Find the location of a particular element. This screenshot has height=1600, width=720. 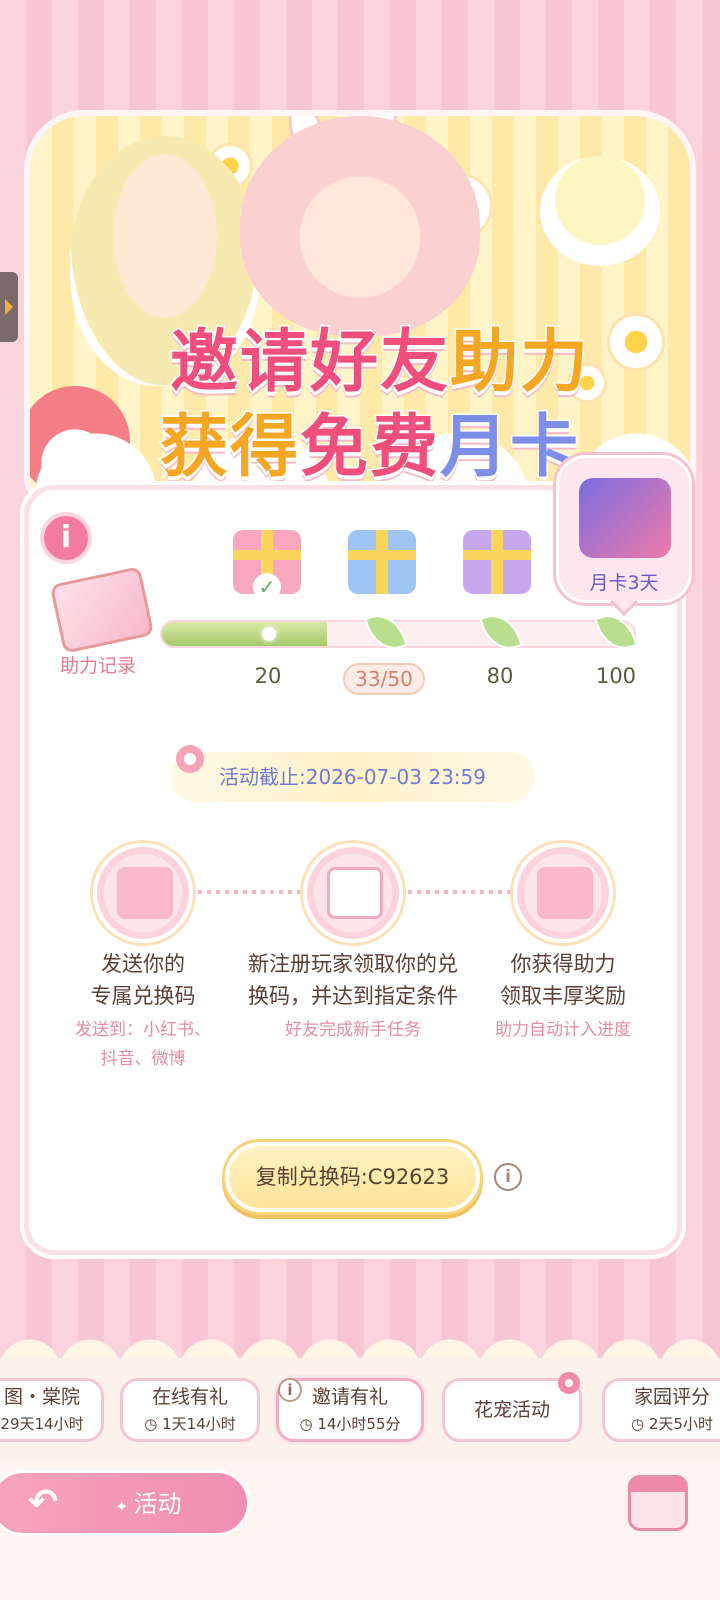

tab-title: 在线有礼 is located at coordinates (189, 1397).